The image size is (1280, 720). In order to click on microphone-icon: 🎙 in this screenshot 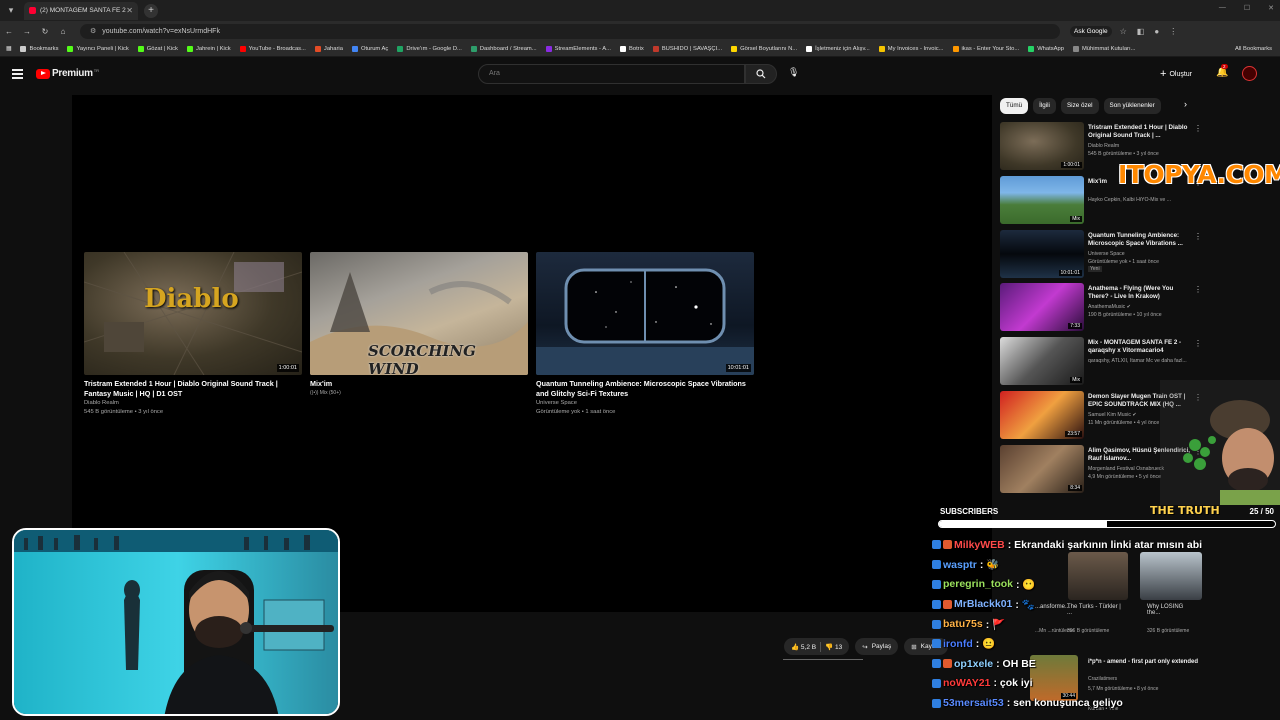, I will do `click(793, 72)`.